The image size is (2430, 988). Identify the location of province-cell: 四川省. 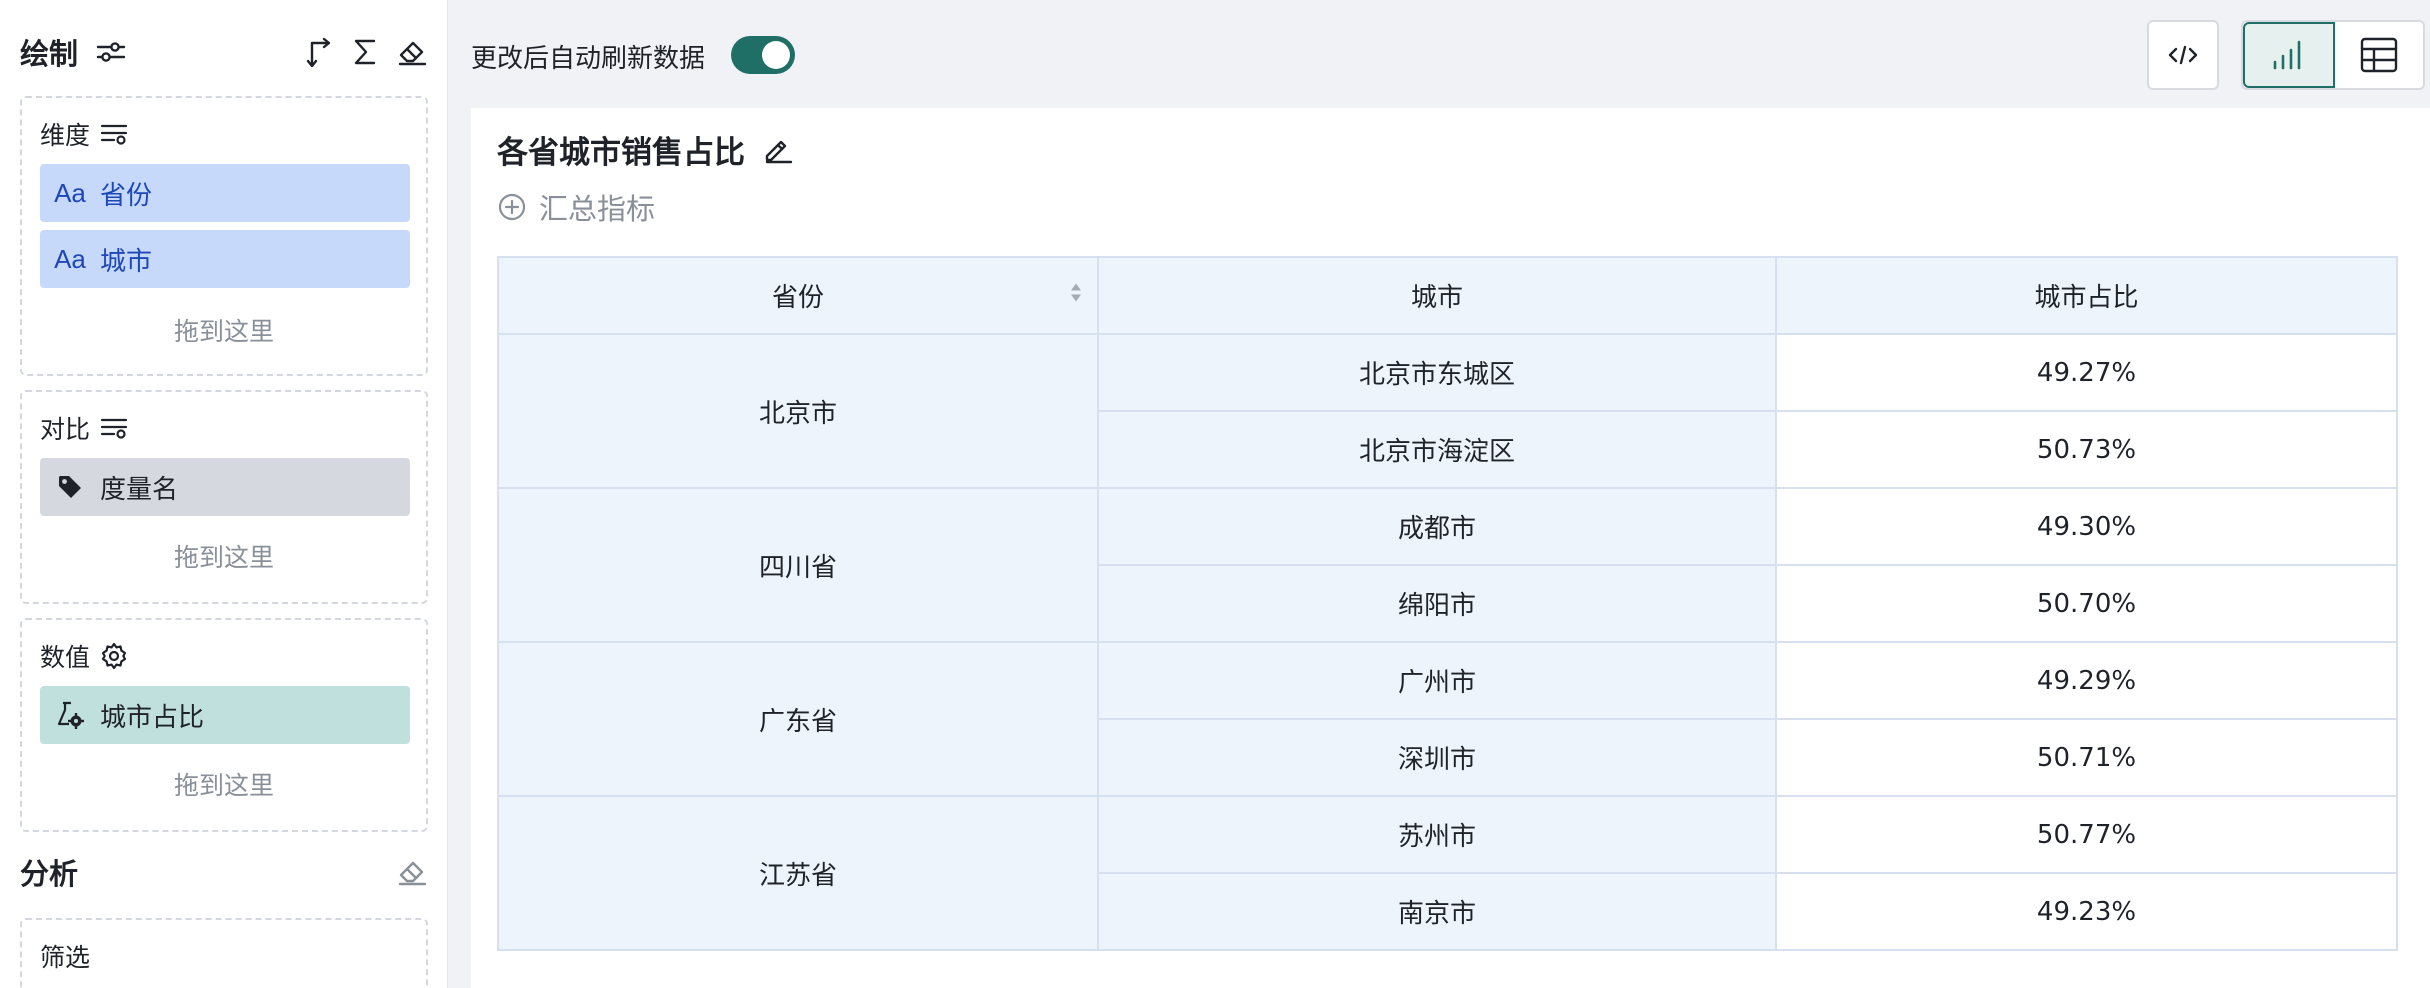
(798, 565).